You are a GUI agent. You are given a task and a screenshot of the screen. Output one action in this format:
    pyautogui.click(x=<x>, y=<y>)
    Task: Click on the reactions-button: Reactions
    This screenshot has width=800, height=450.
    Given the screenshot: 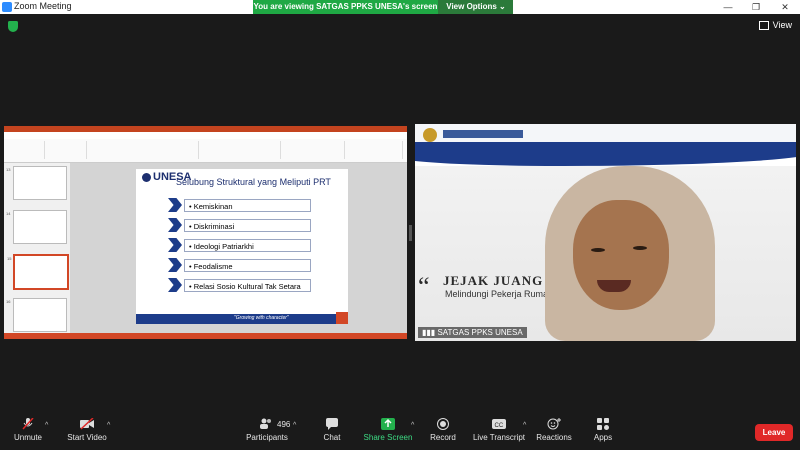 What is the action you would take?
    pyautogui.click(x=554, y=430)
    